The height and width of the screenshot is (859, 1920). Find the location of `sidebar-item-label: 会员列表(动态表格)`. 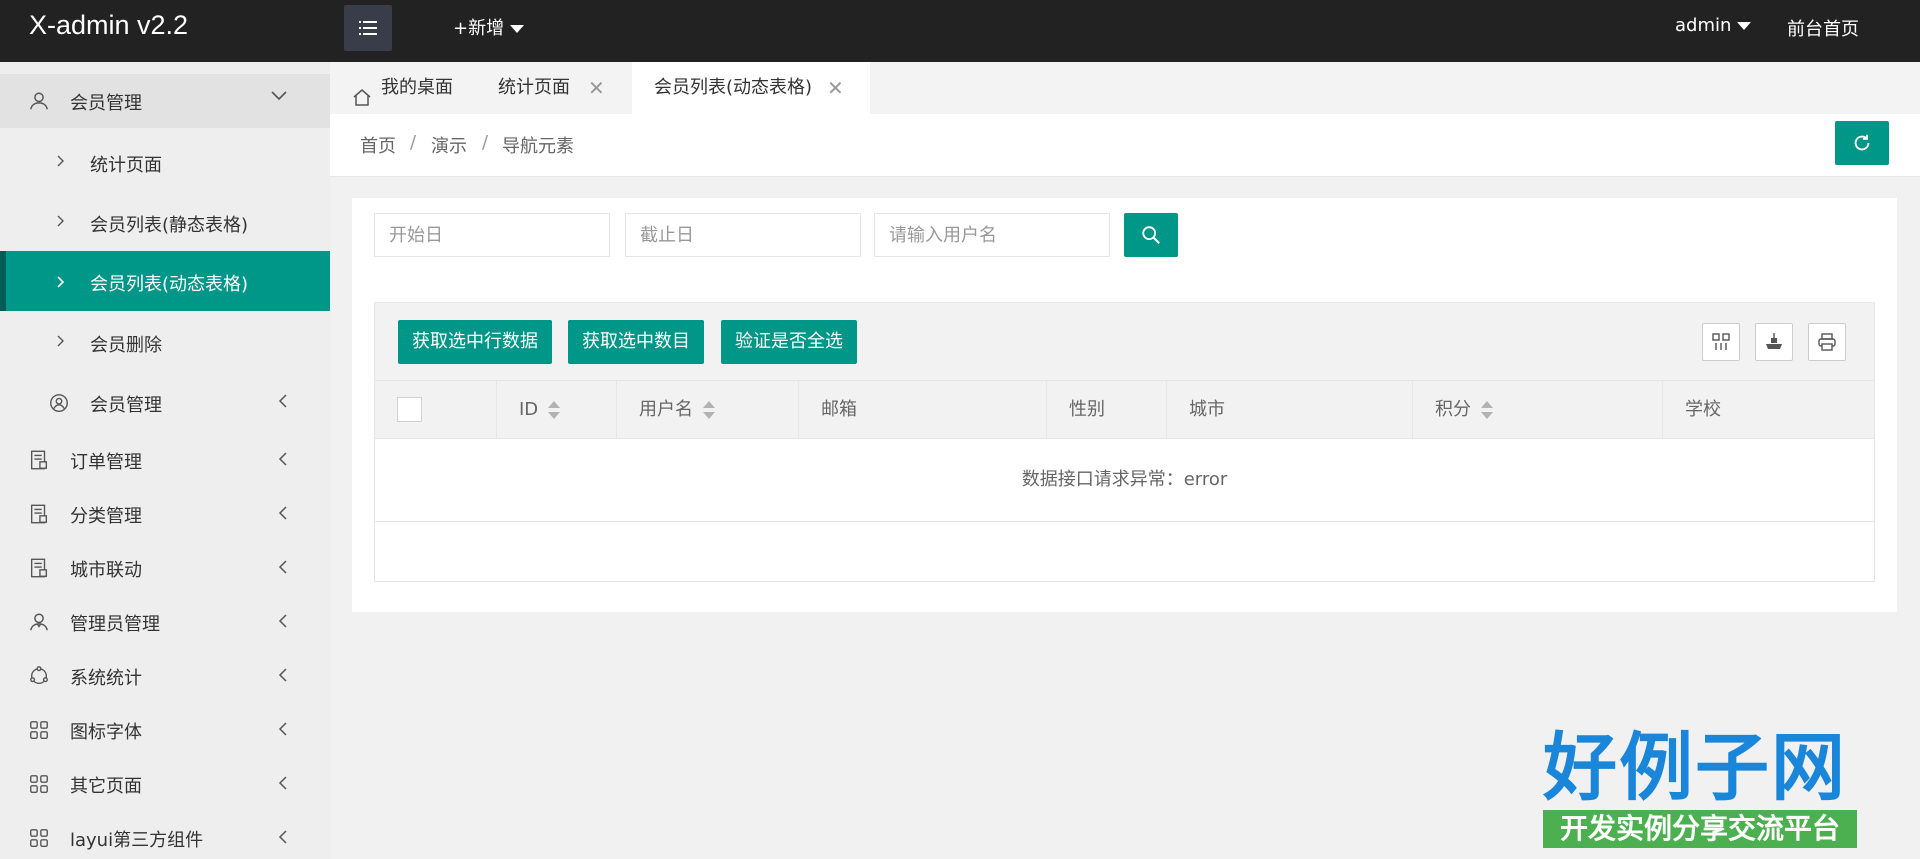

sidebar-item-label: 会员列表(动态表格) is located at coordinates (169, 284).